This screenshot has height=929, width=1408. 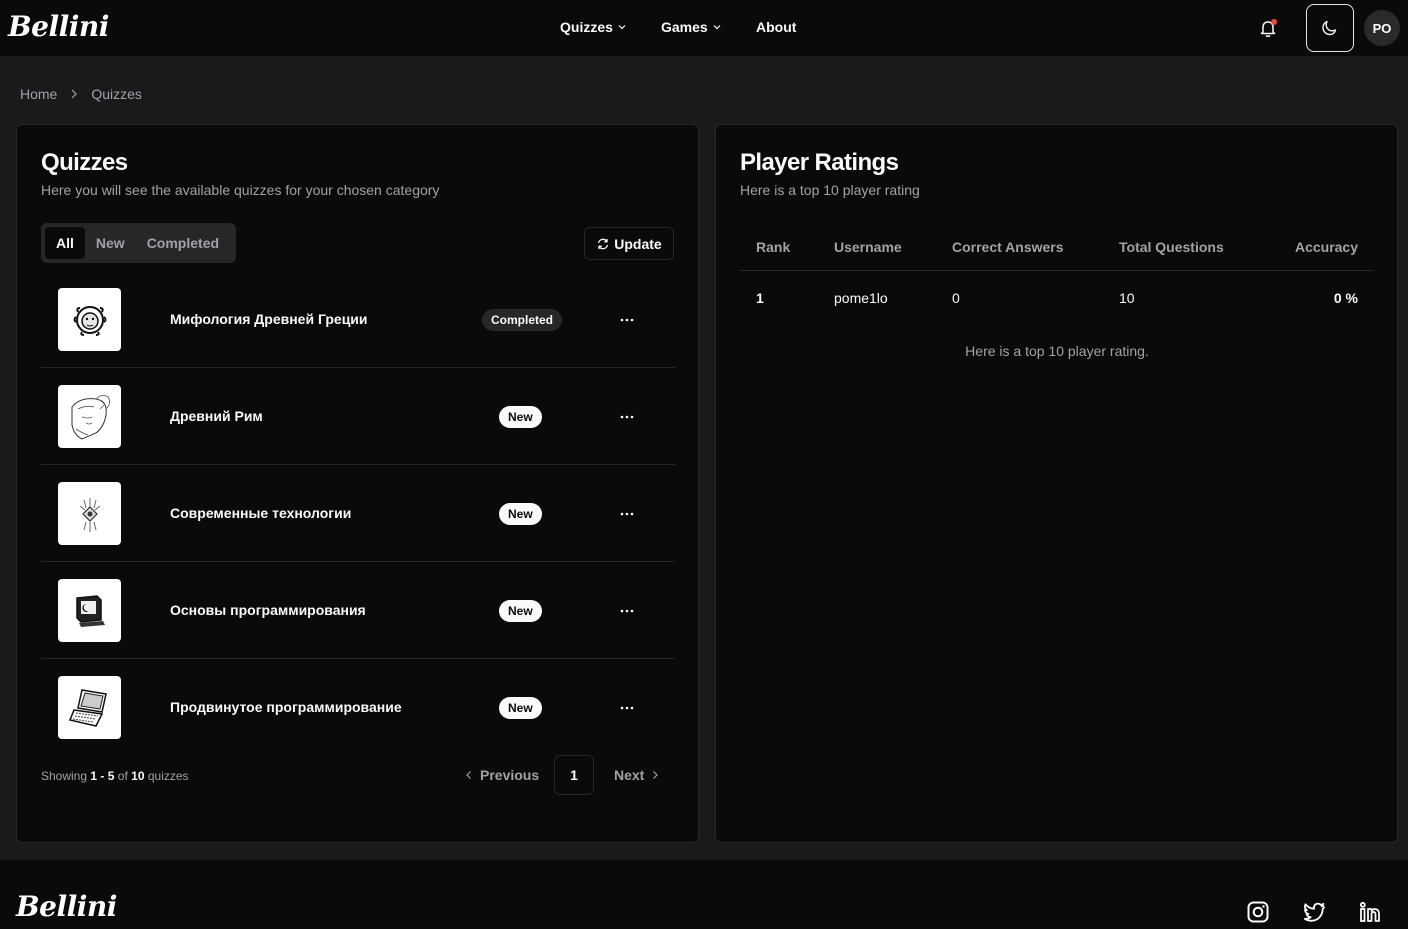 What do you see at coordinates (358, 416) in the screenshot?
I see `quiz-row: Древний Рим New` at bounding box center [358, 416].